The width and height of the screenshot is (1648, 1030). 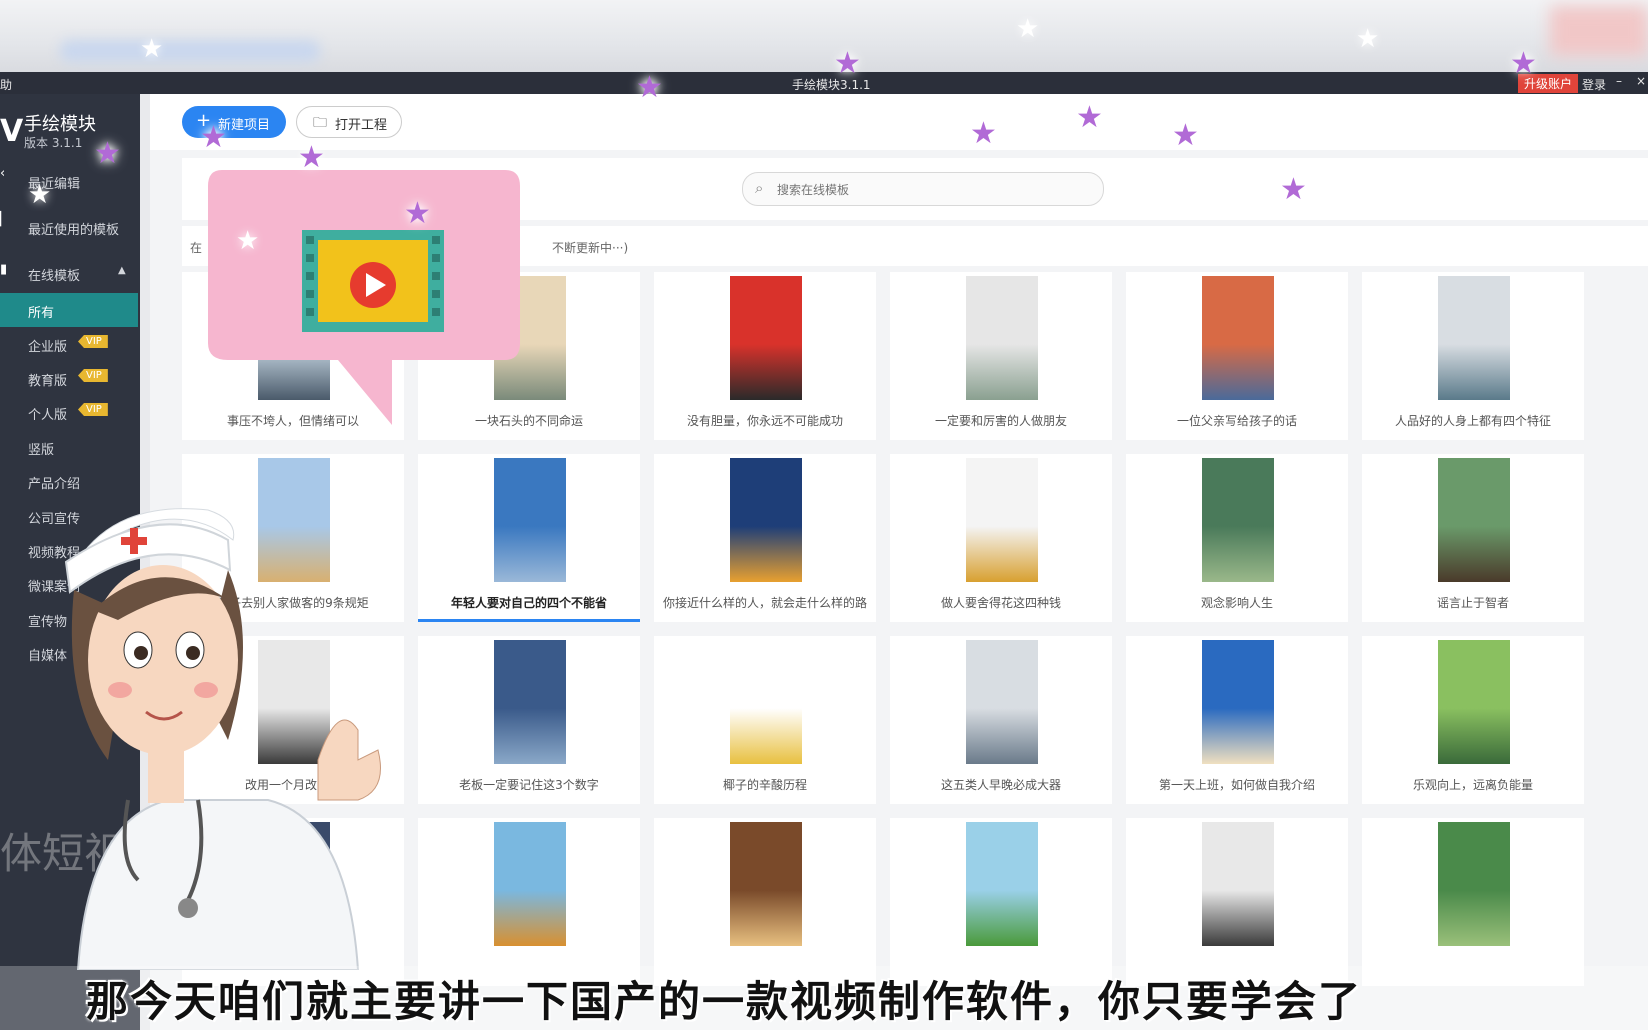 What do you see at coordinates (1472, 421) in the screenshot?
I see `template-caption: 人品好的人身上都有四个特征` at bounding box center [1472, 421].